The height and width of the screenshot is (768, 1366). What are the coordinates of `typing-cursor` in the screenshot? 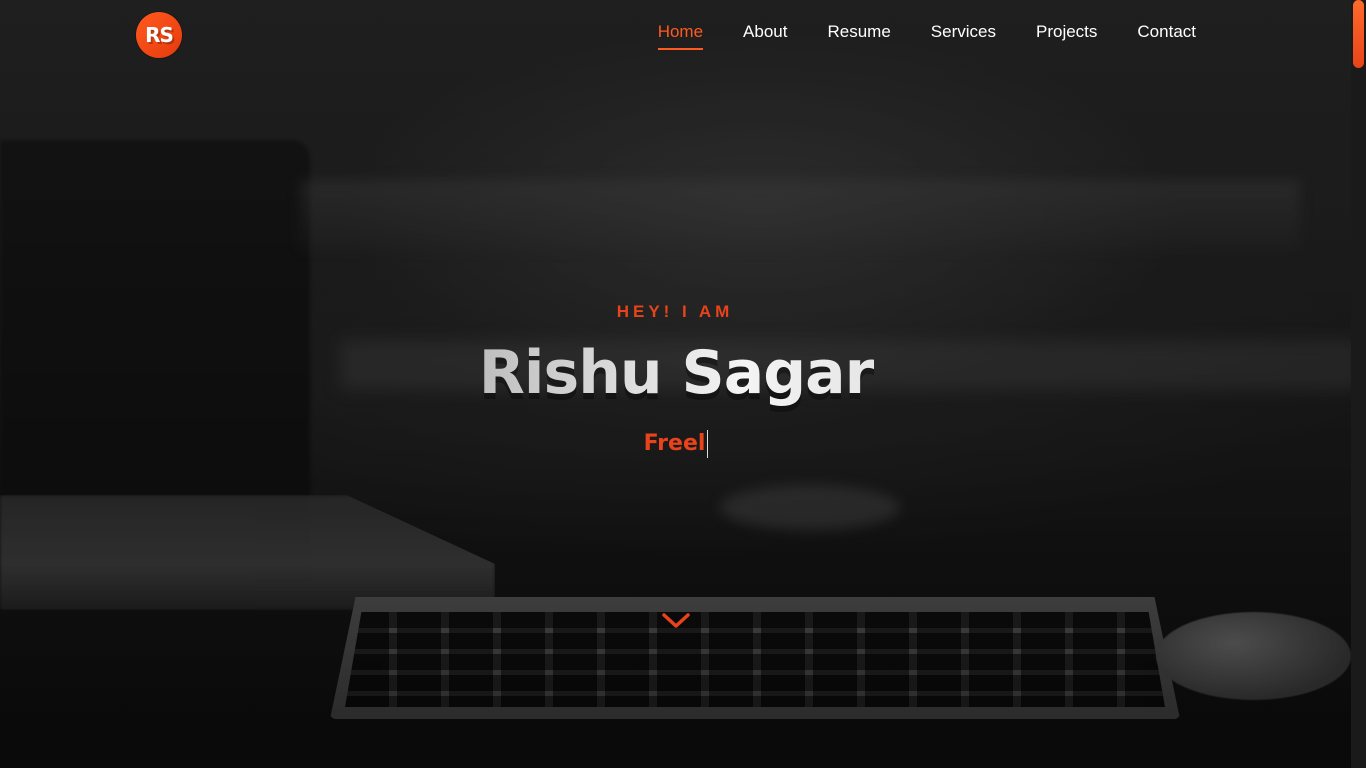 It's located at (708, 444).